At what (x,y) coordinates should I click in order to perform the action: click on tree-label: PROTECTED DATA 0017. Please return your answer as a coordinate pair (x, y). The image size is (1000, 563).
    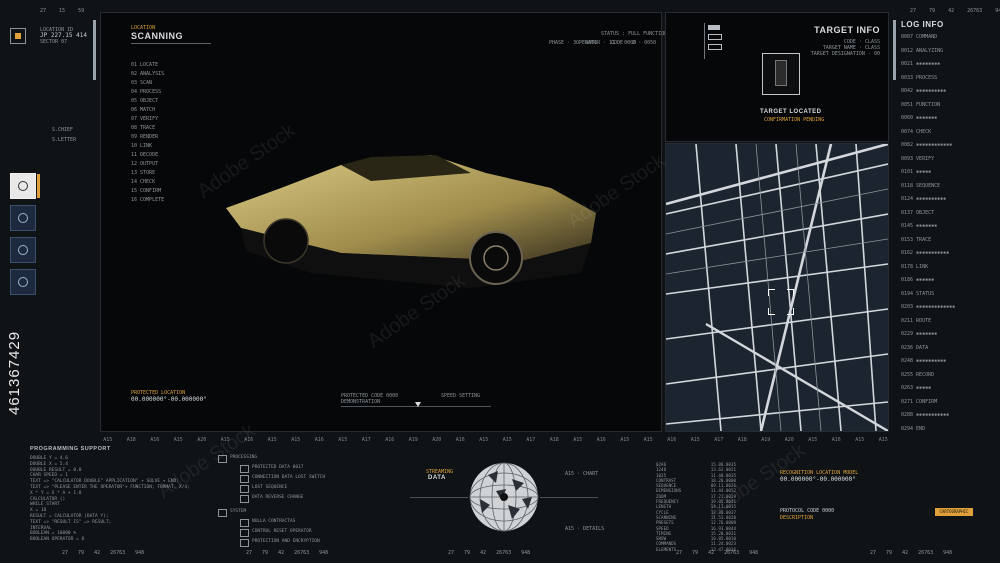
    Looking at the image, I should click on (278, 467).